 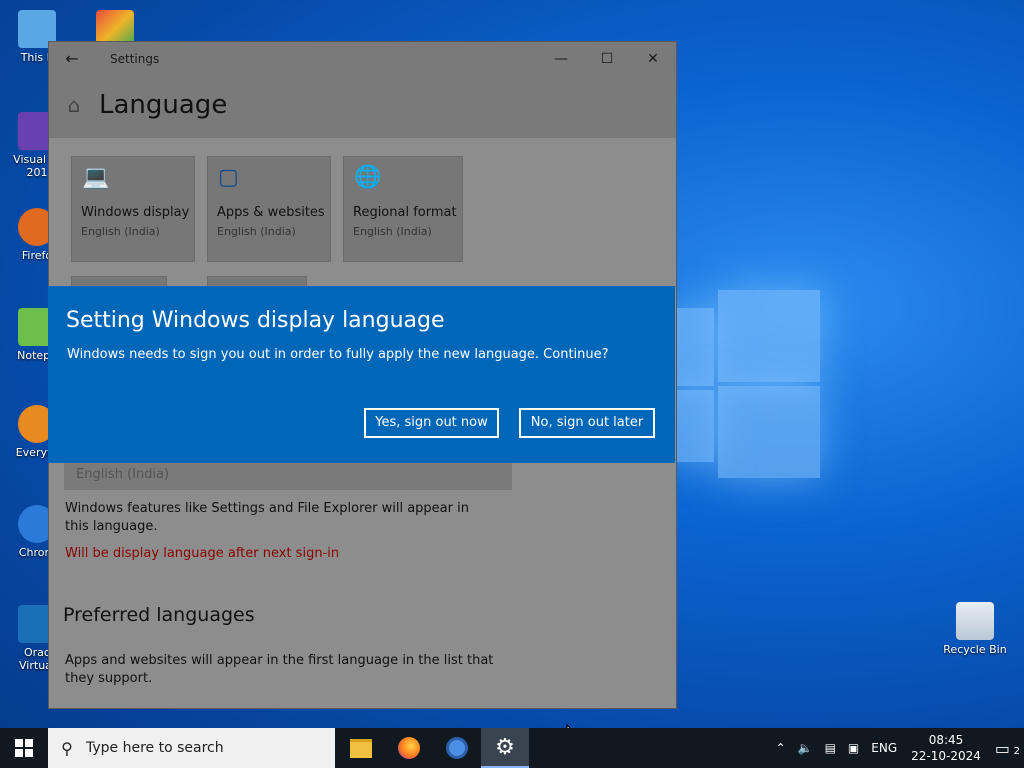 I want to click on tile-title: Windows display, so click(x=135, y=212).